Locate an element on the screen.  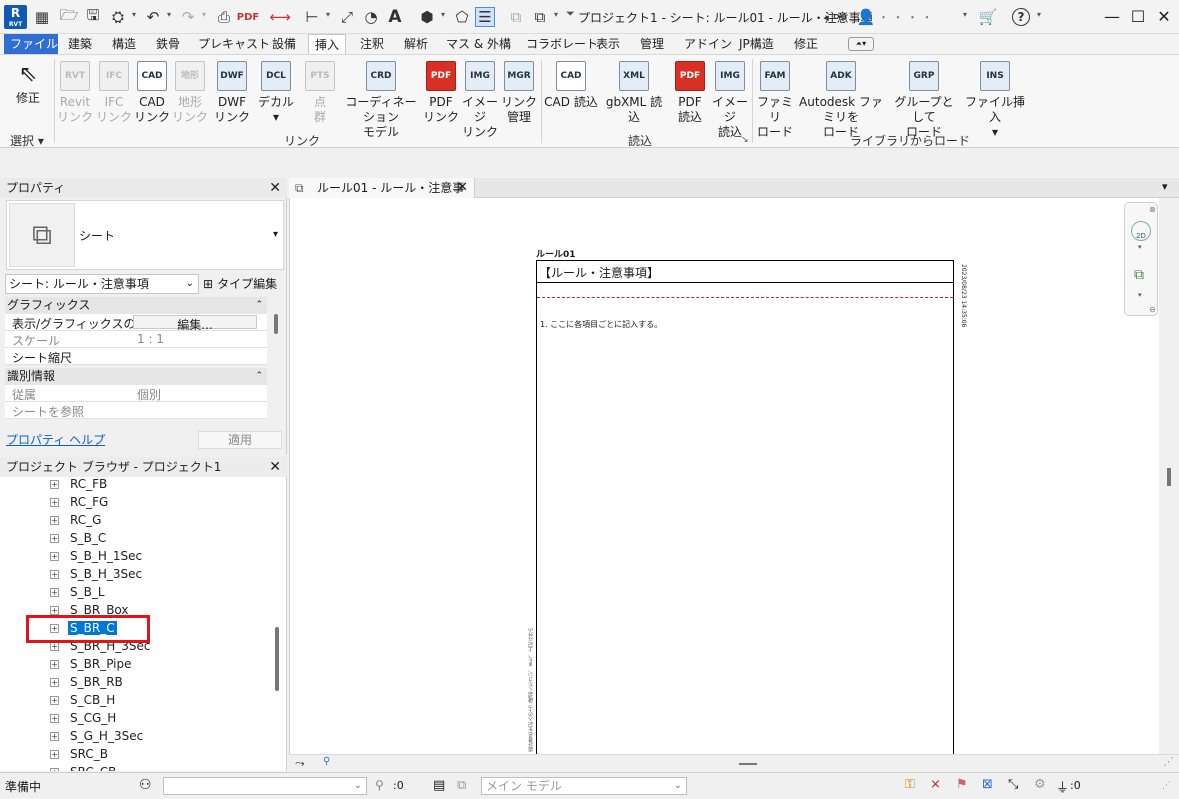
minimize-icon: — is located at coordinates (1112, 17).